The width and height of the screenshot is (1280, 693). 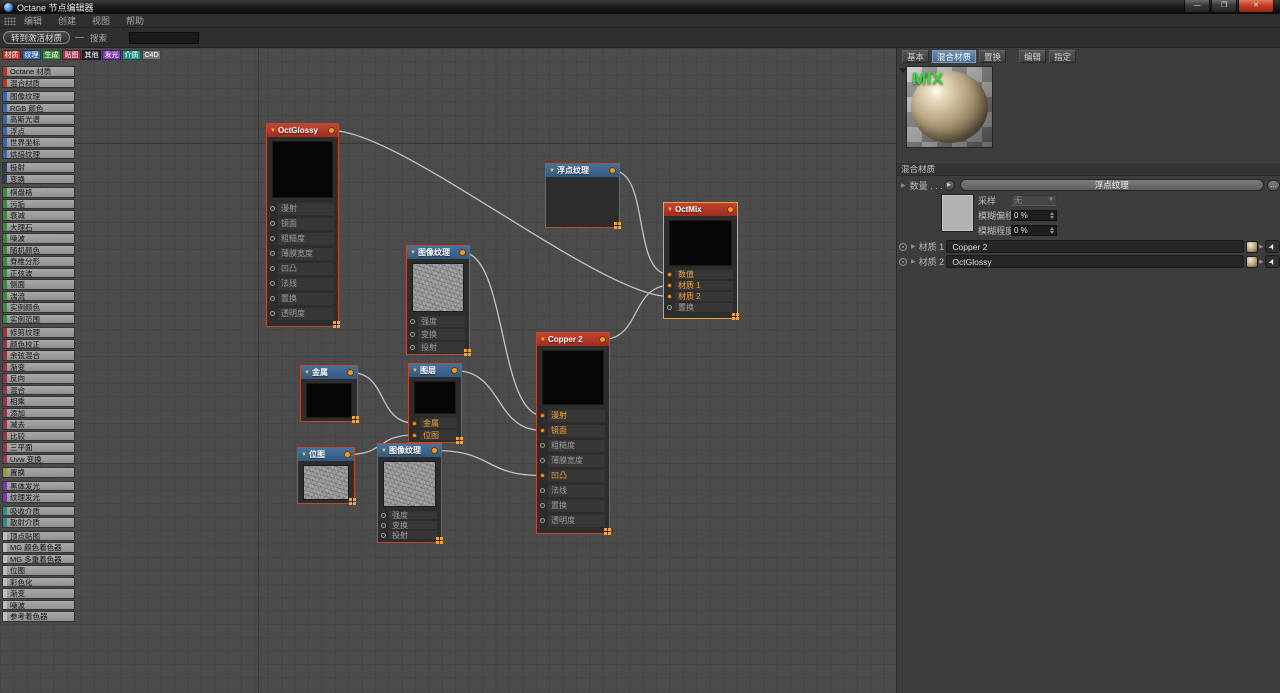 I want to click on node-metal: ▼ 金属, so click(x=329, y=393).